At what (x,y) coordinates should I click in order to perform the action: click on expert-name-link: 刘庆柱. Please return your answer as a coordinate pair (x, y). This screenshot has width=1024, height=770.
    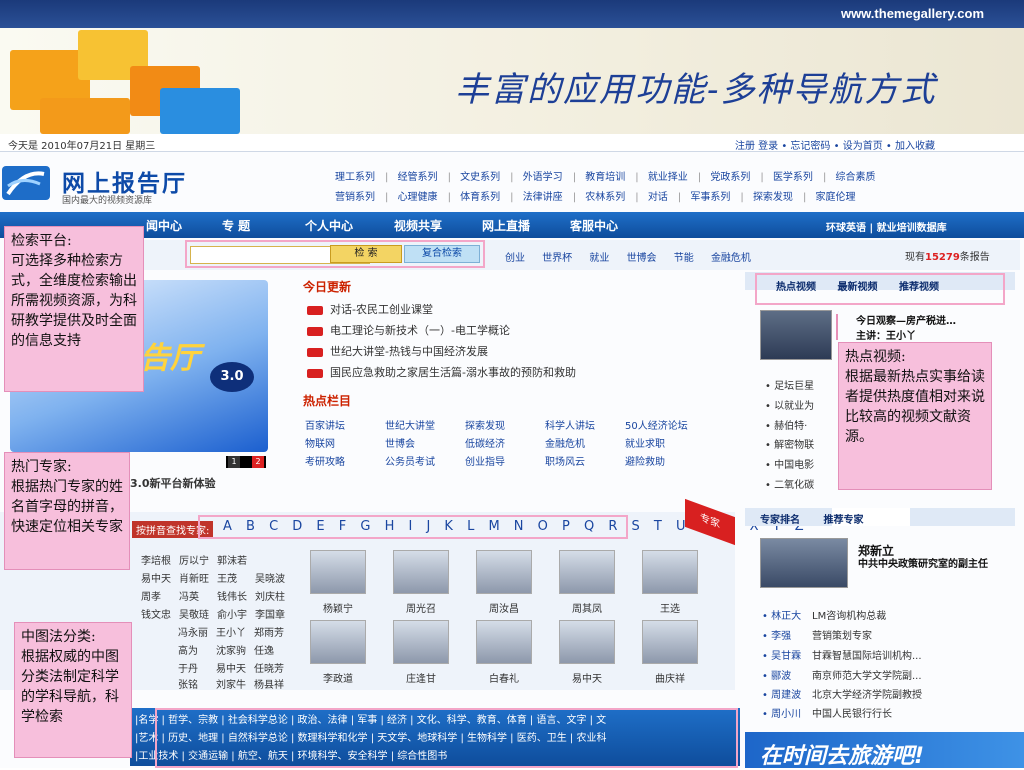
    Looking at the image, I should click on (274, 595).